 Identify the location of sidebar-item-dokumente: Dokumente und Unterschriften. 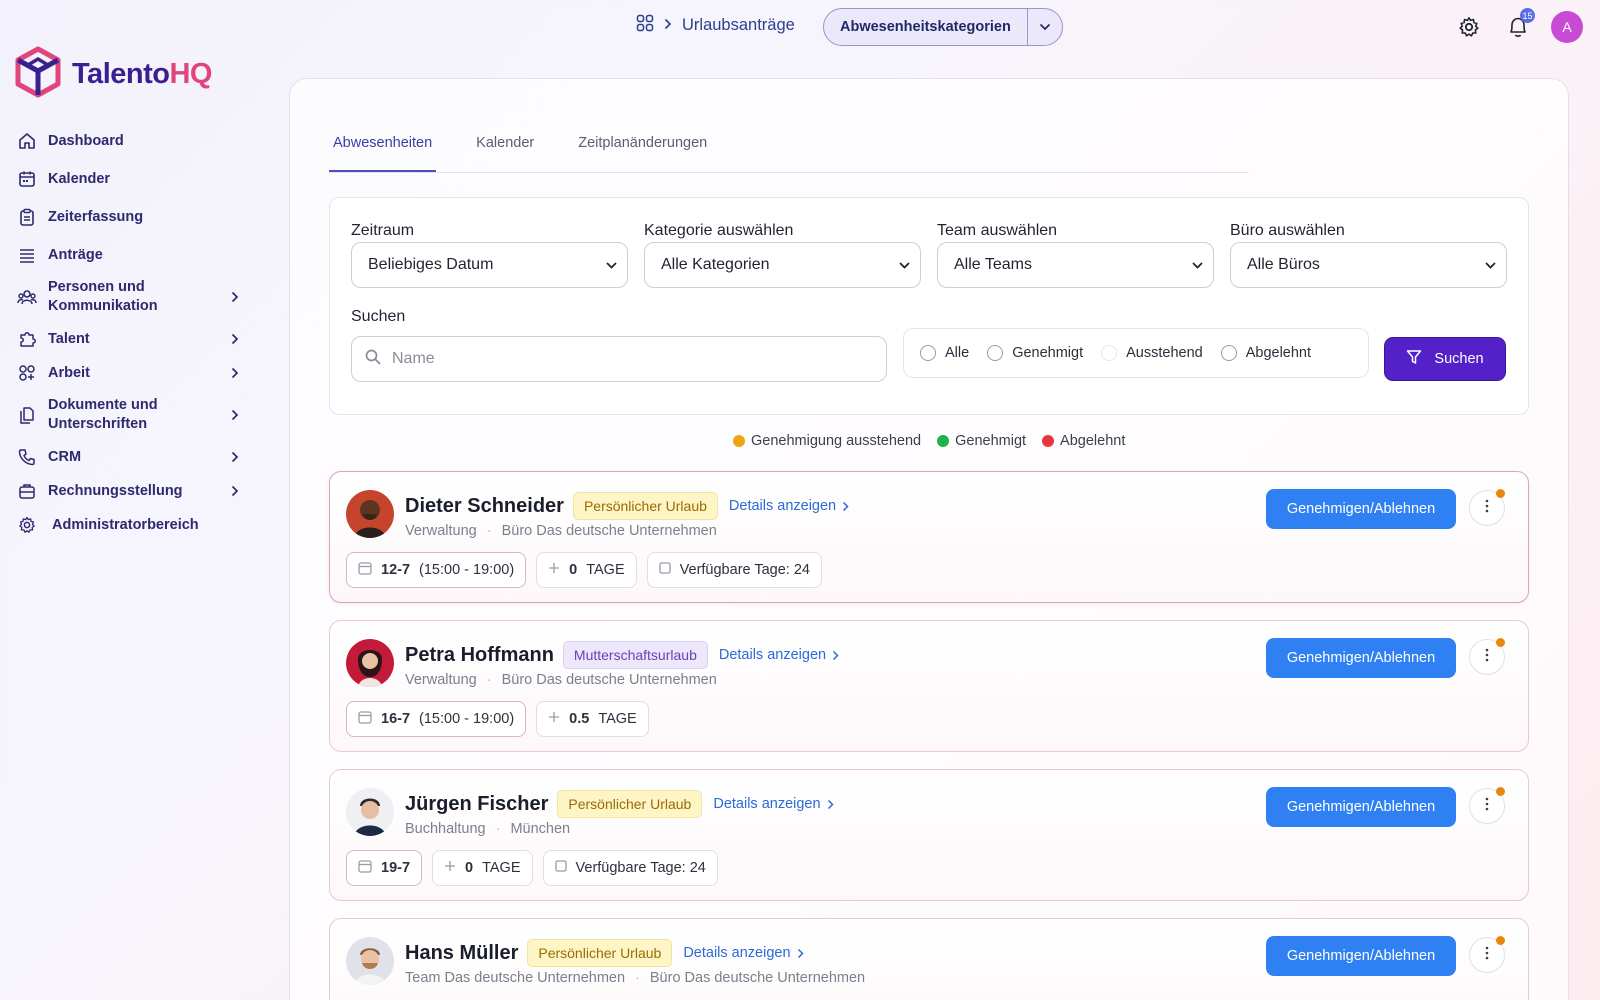
(130, 415).